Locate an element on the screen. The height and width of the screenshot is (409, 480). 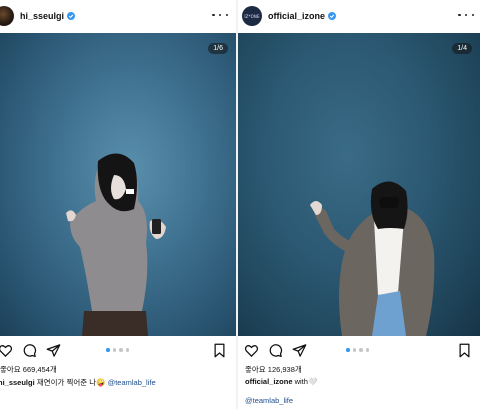
caption: hi_sseulgi 재연이가 찍어준 나🤪 @teamlab_life is located at coordinates (78, 382).